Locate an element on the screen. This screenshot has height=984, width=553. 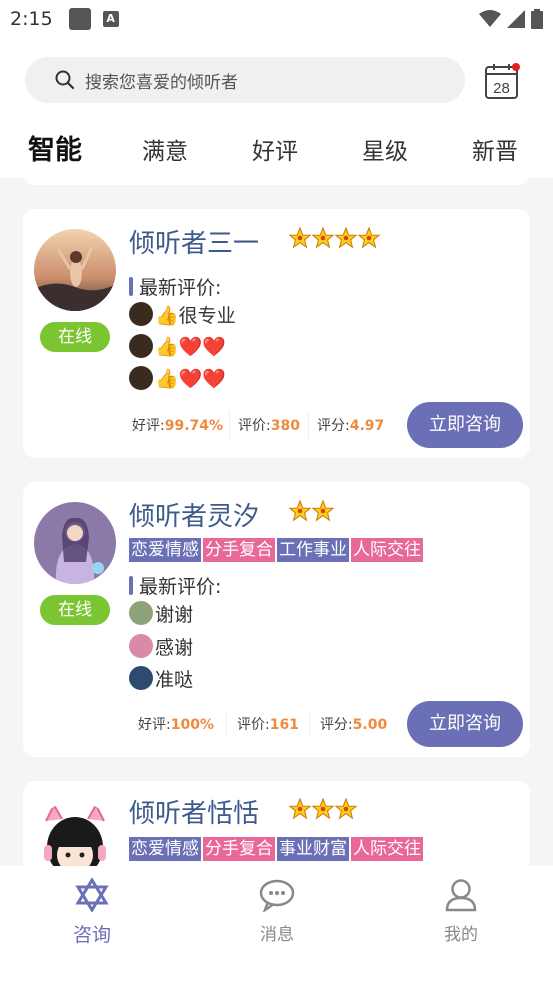
signal-icon is located at coordinates (516, 19).